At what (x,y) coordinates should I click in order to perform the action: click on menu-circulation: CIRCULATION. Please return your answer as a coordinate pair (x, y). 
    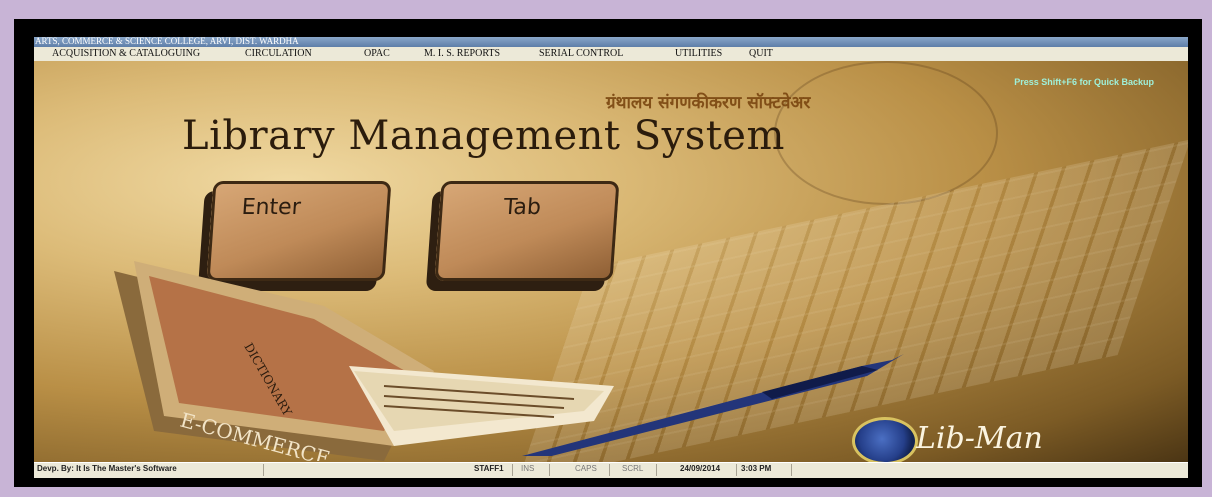
    Looking at the image, I should click on (278, 54).